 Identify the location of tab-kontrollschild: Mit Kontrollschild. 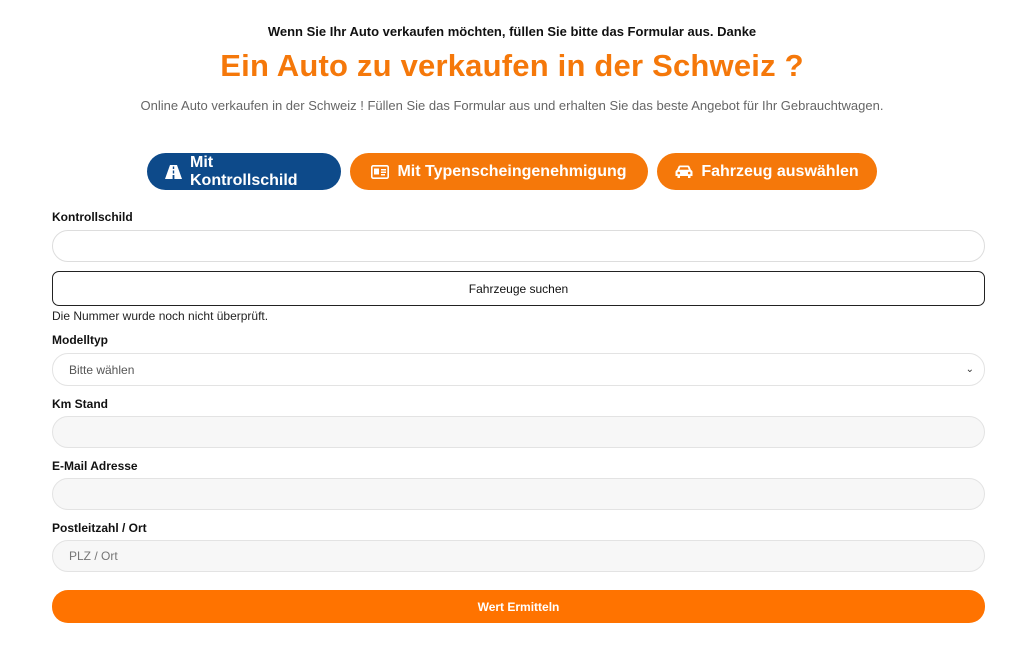
(244, 171).